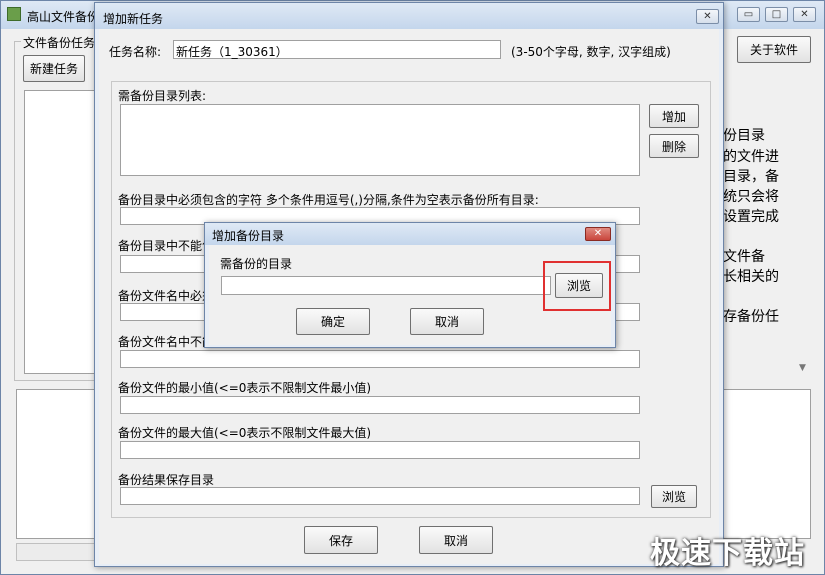 Image resolution: width=825 pixels, height=575 pixels. What do you see at coordinates (63, 17) in the screenshot?
I see `main-title: 高山文件备份` at bounding box center [63, 17].